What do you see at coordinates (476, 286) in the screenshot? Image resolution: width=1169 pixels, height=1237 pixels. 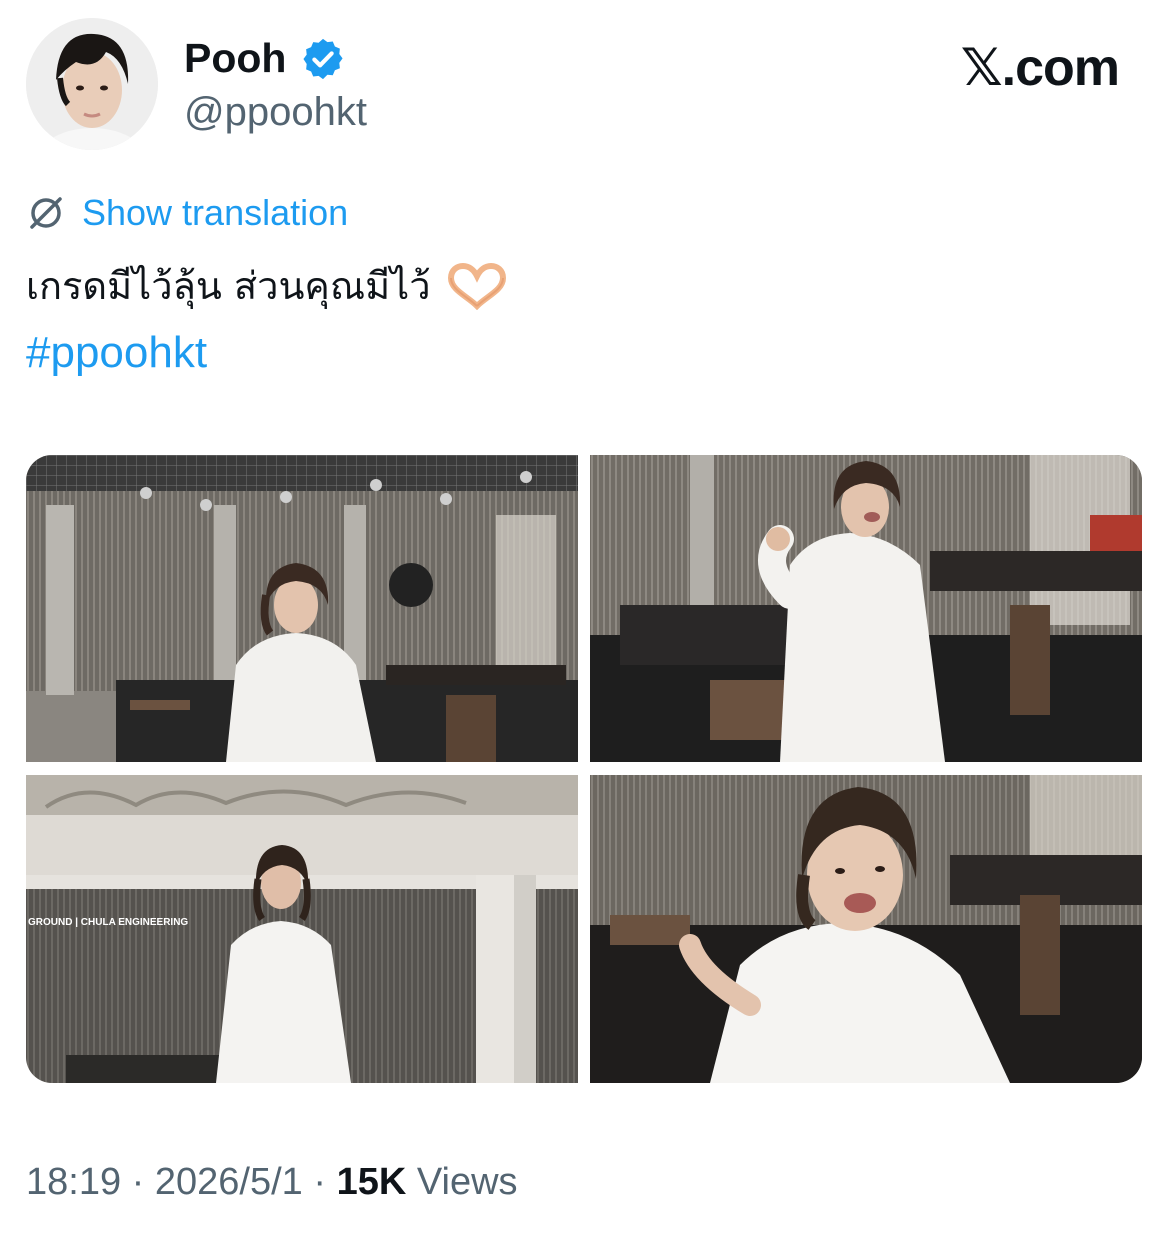 I see `heart-hands-emoji` at bounding box center [476, 286].